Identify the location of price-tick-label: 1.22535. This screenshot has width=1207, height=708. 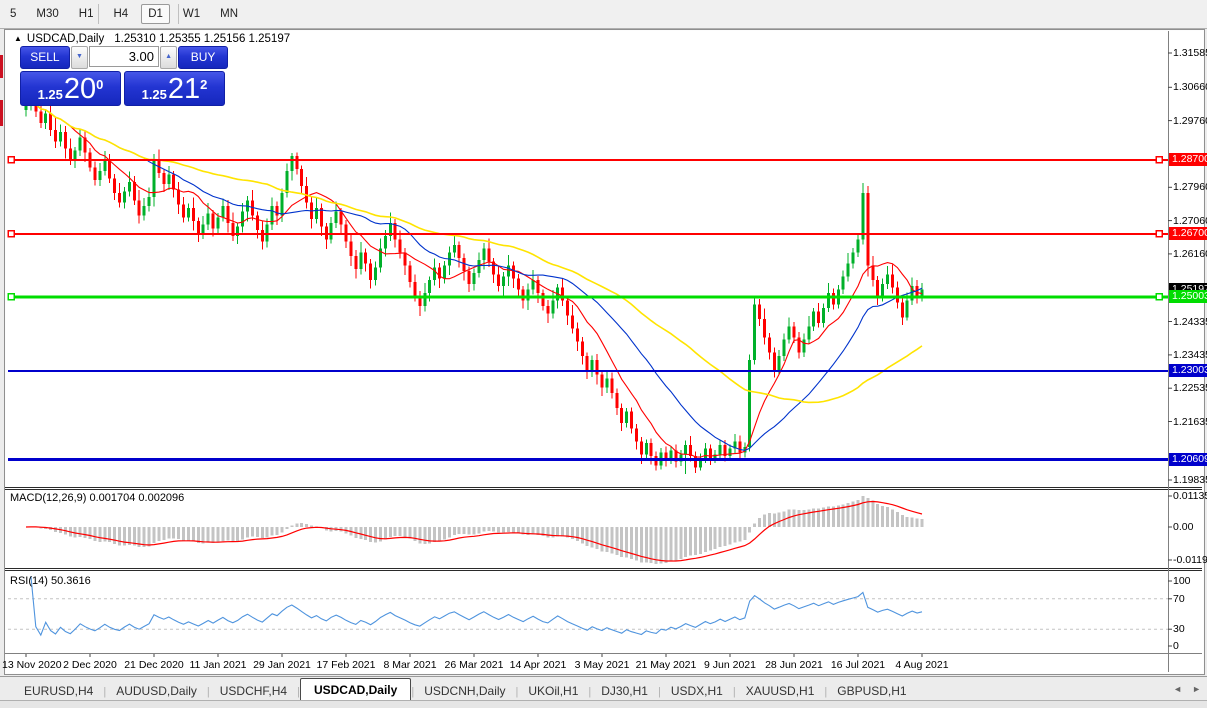
(1190, 388).